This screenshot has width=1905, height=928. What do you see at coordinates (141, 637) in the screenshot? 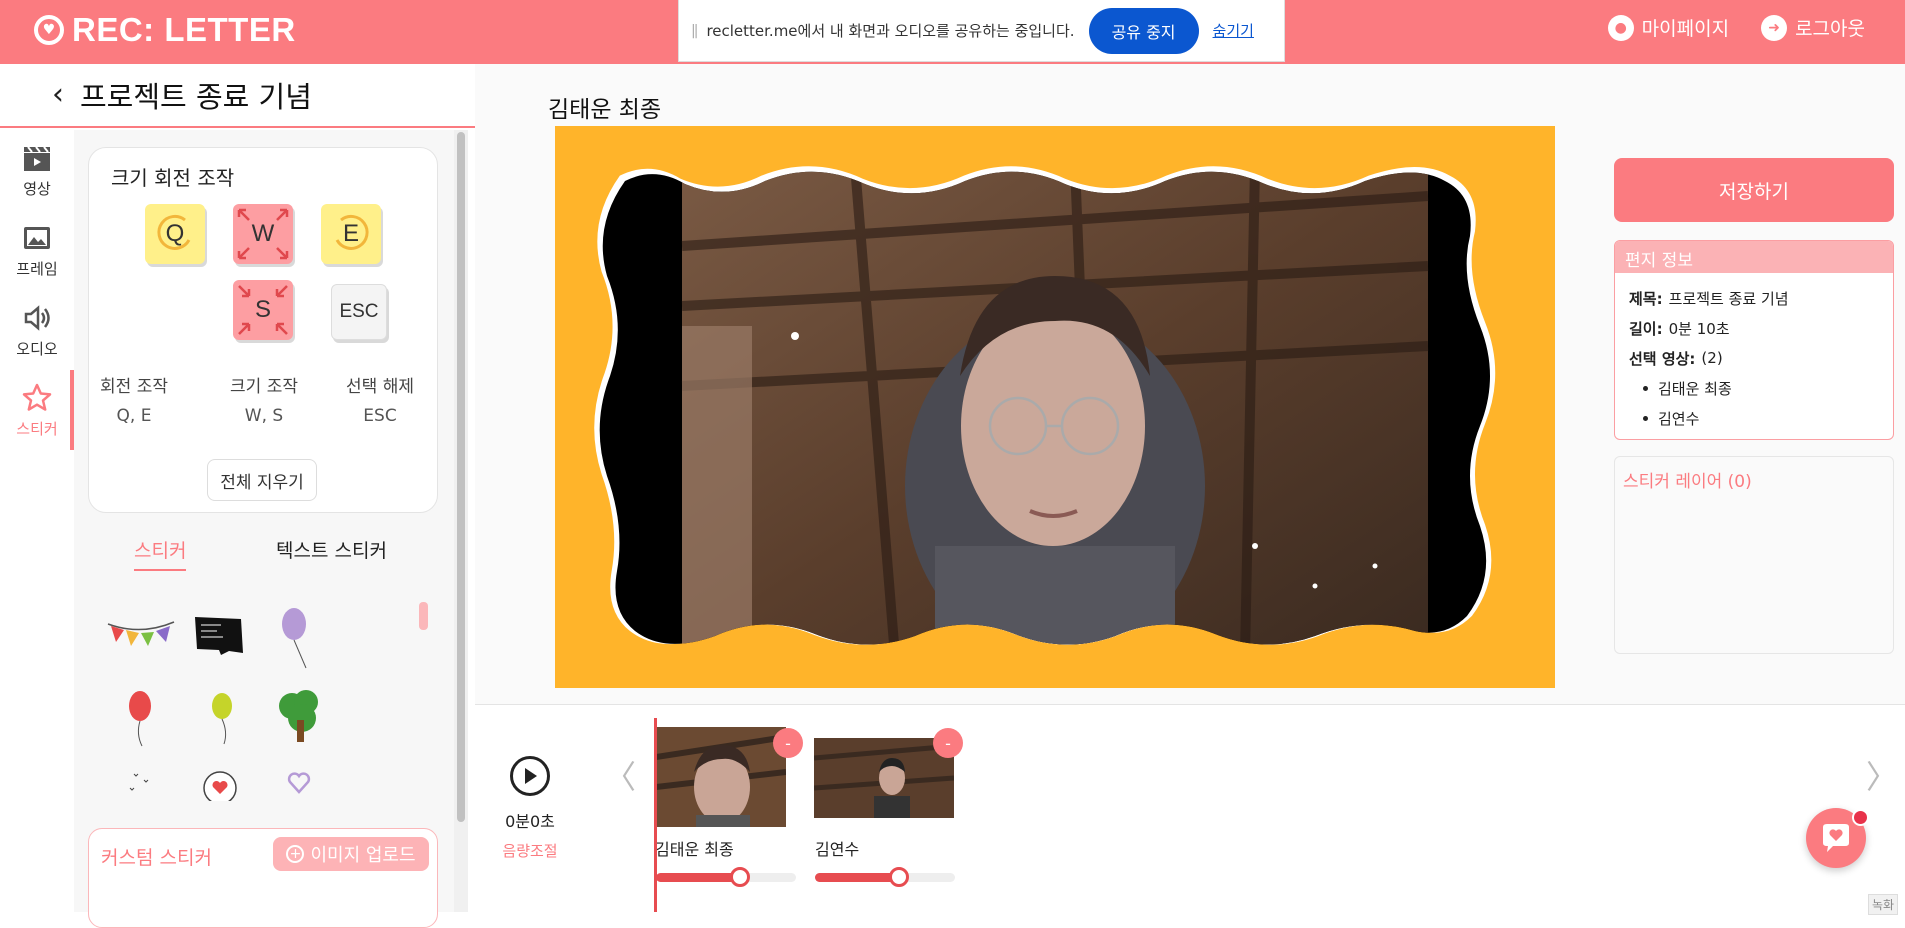
I see `bunting-sticker` at bounding box center [141, 637].